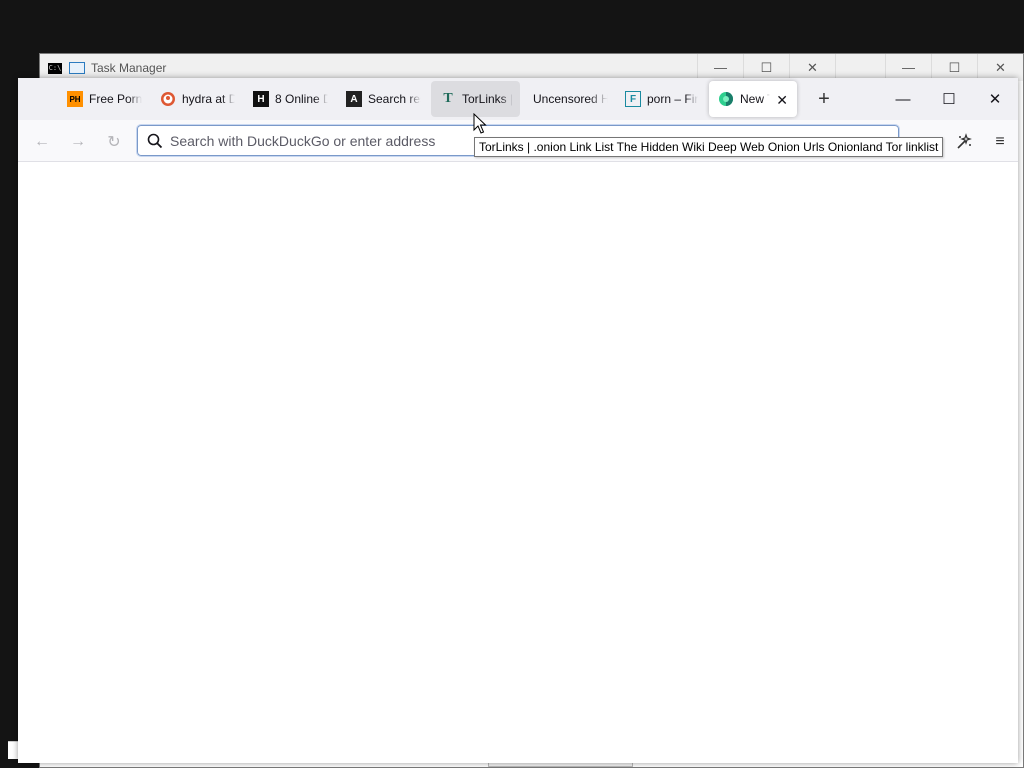  Describe the element at coordinates (673, 99) in the screenshot. I see `tab-label: porn – Fir` at that location.